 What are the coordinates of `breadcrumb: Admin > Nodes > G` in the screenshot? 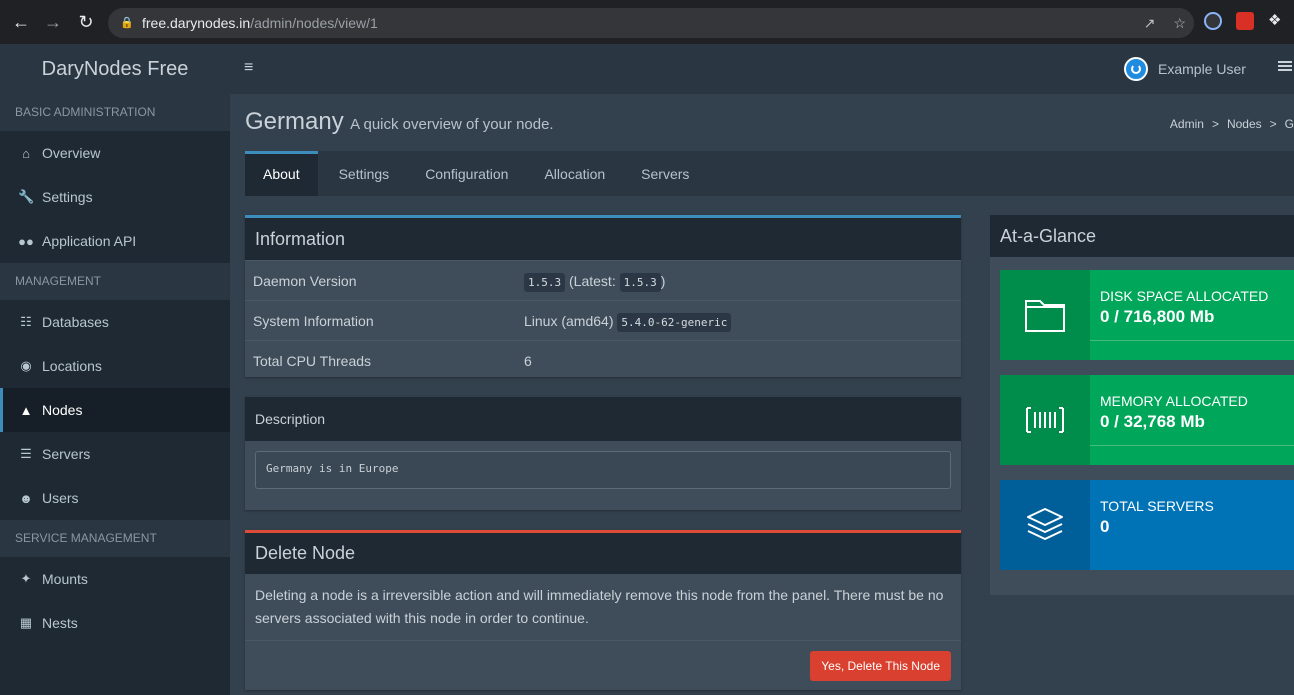 It's located at (1232, 124).